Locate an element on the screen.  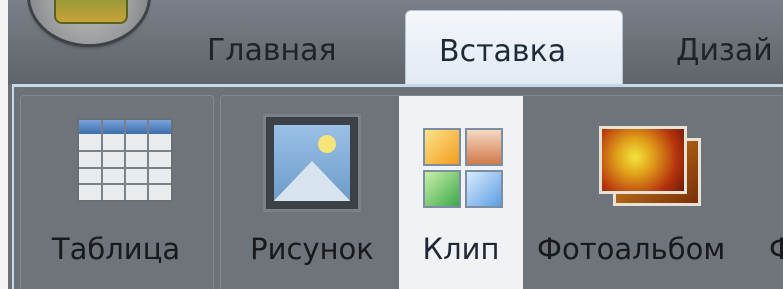
photo-album-icon is located at coordinates (651, 166).